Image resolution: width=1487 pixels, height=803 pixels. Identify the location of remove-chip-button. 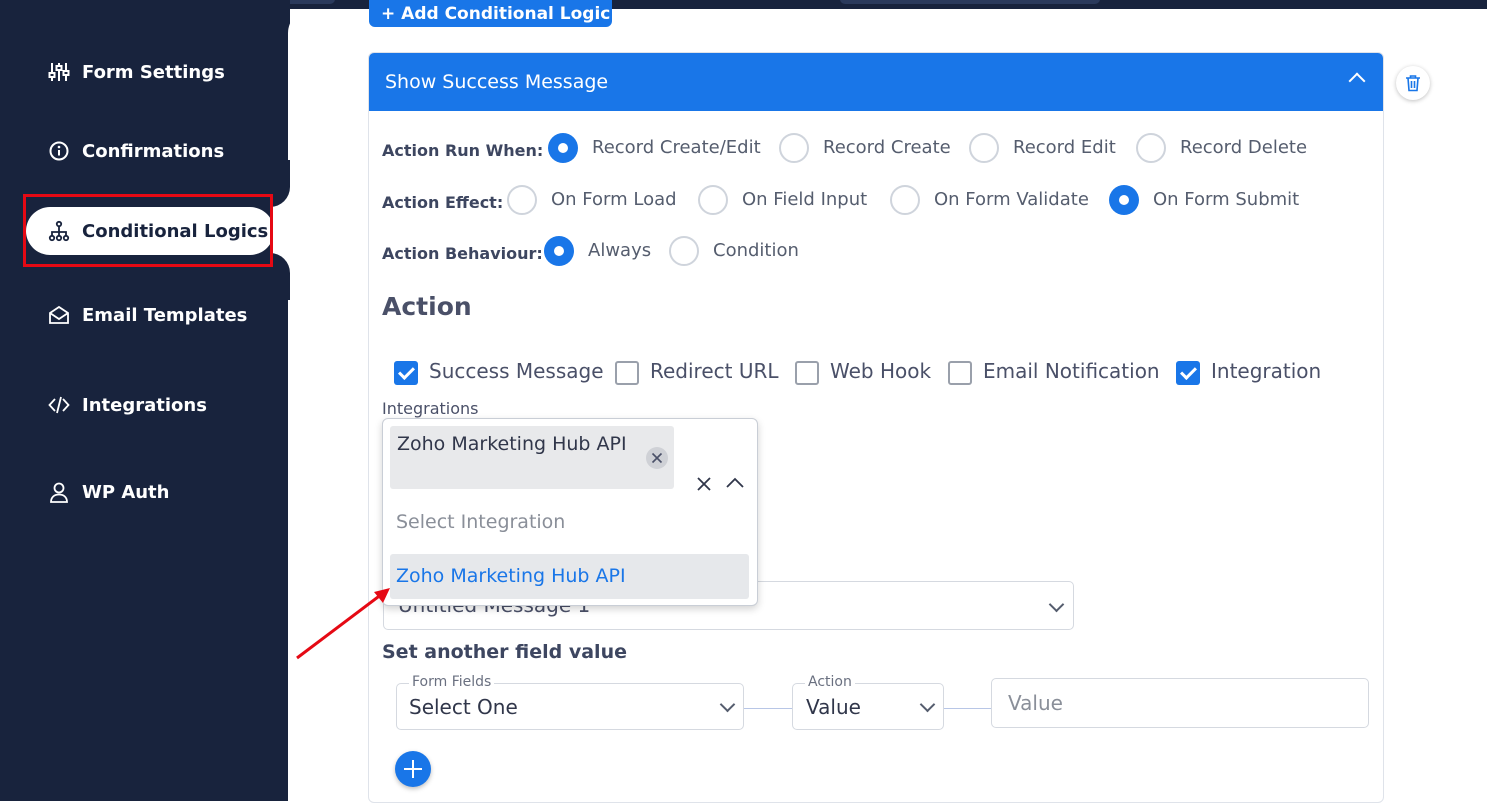
(657, 458).